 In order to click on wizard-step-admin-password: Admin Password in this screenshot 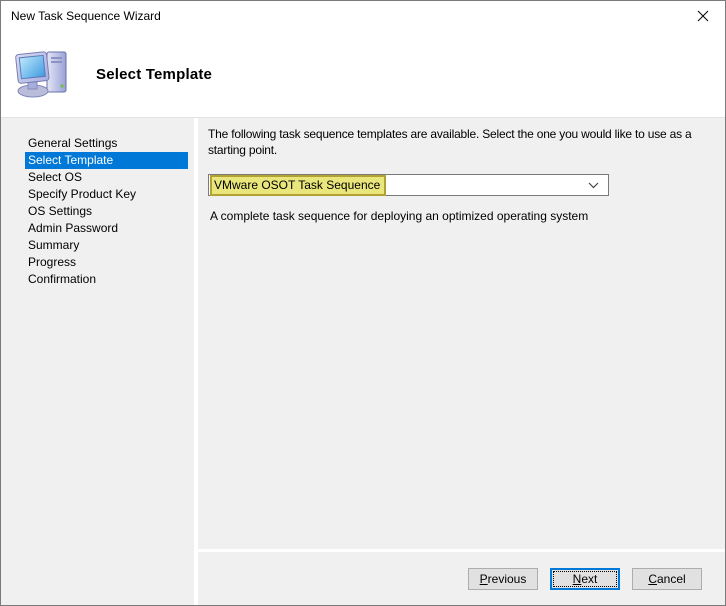, I will do `click(73, 228)`.